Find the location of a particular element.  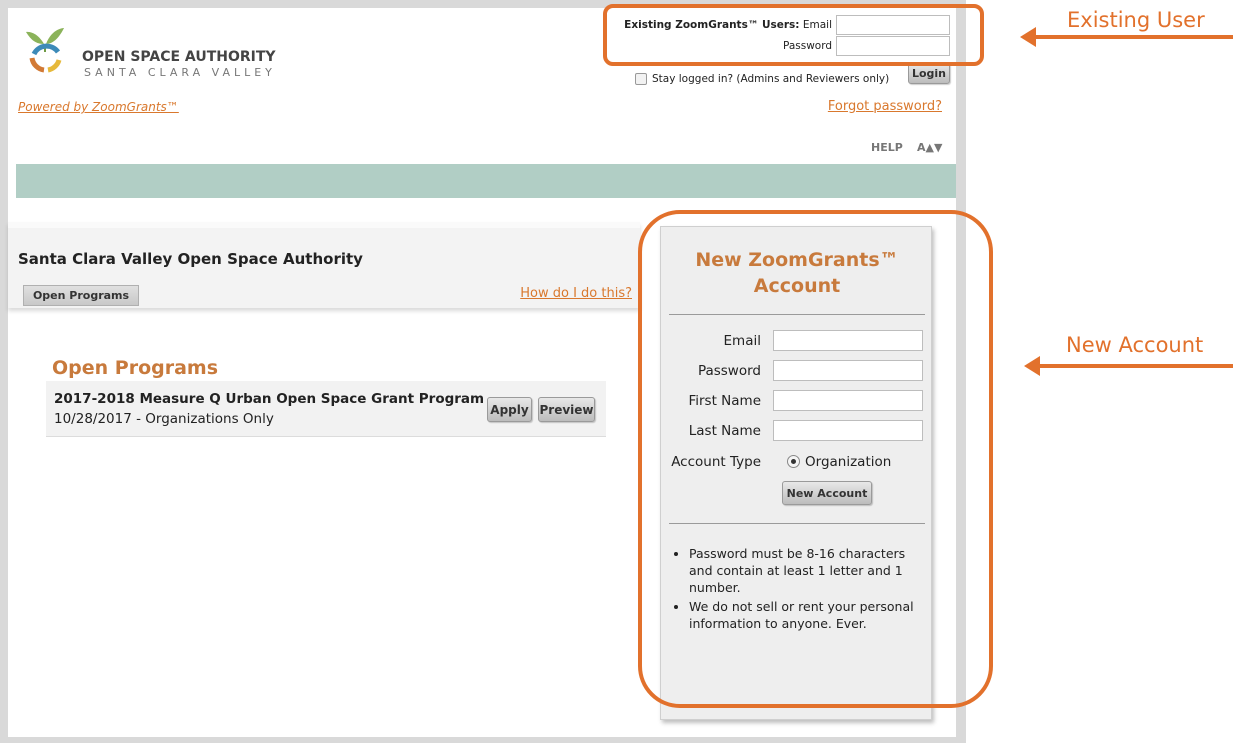

nav-bar is located at coordinates (486, 181).